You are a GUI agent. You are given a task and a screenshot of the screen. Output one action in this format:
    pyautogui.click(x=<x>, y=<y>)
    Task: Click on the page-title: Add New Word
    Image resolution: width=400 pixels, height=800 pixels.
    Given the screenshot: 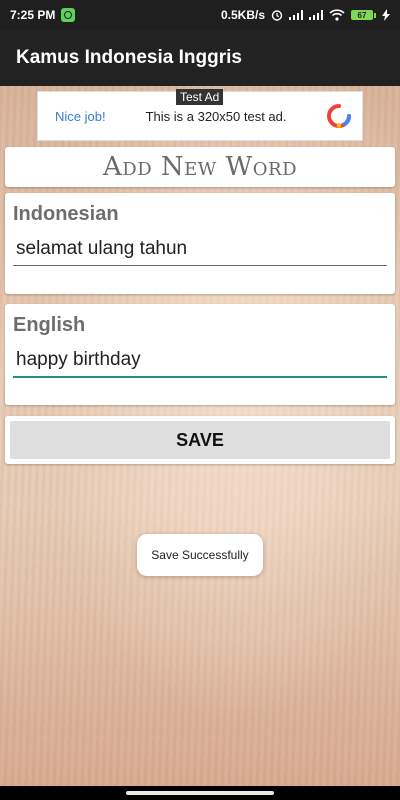 What is the action you would take?
    pyautogui.click(x=200, y=167)
    